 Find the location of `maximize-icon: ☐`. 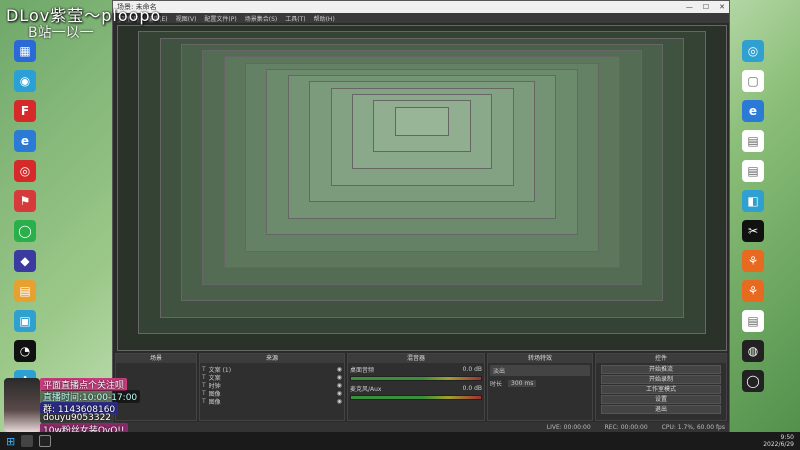

maximize-icon: ☐ is located at coordinates (706, 7).